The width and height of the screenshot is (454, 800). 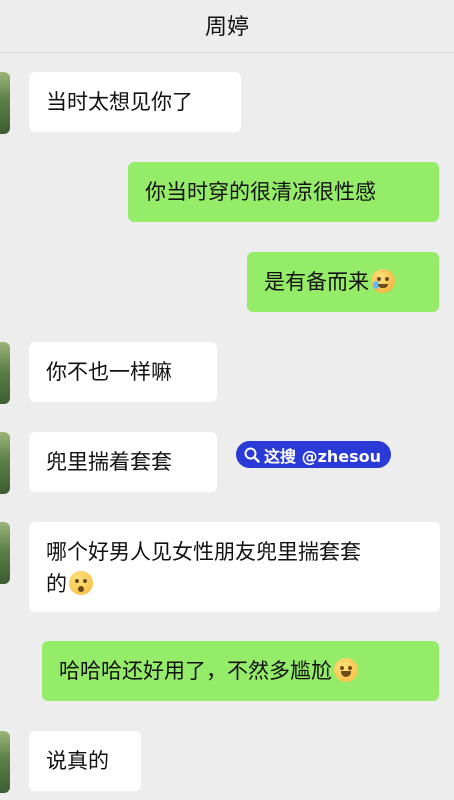 What do you see at coordinates (346, 670) in the screenshot?
I see `sweat-smile-emoji` at bounding box center [346, 670].